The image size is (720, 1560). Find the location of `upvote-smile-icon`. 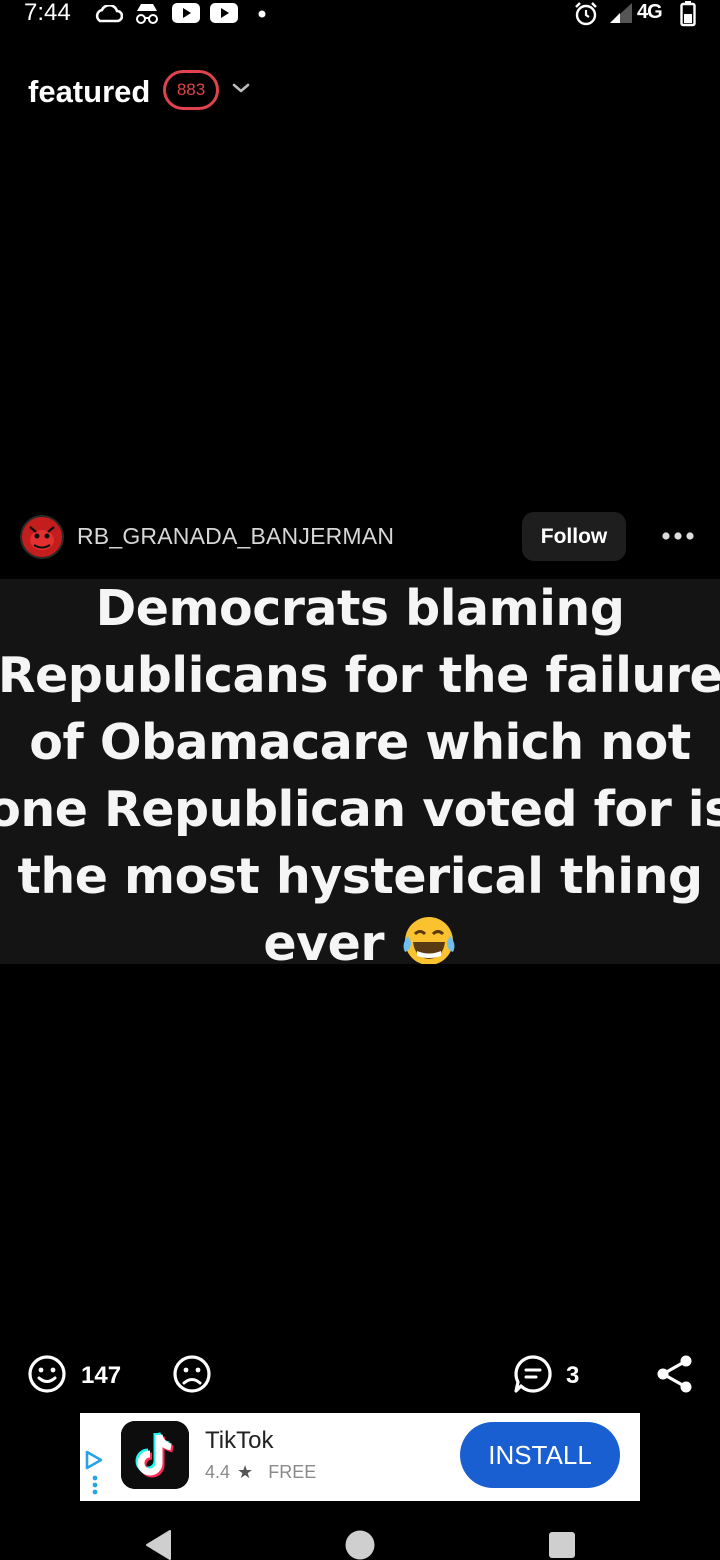

upvote-smile-icon is located at coordinates (47, 1374).